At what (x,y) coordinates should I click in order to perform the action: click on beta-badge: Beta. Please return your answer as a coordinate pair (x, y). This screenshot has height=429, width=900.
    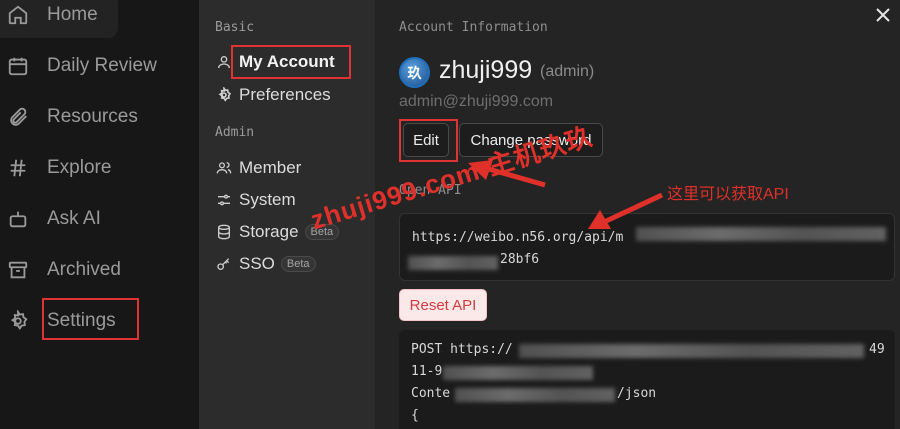
    Looking at the image, I should click on (298, 264).